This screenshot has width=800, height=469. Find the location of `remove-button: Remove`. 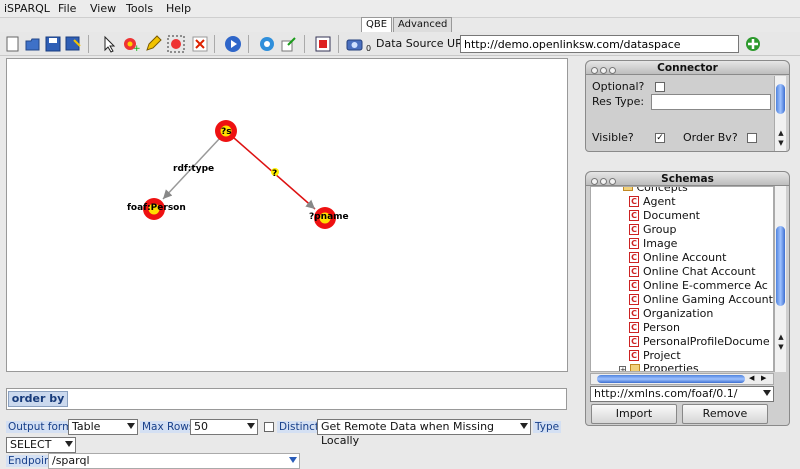

remove-button: Remove is located at coordinates (725, 414).